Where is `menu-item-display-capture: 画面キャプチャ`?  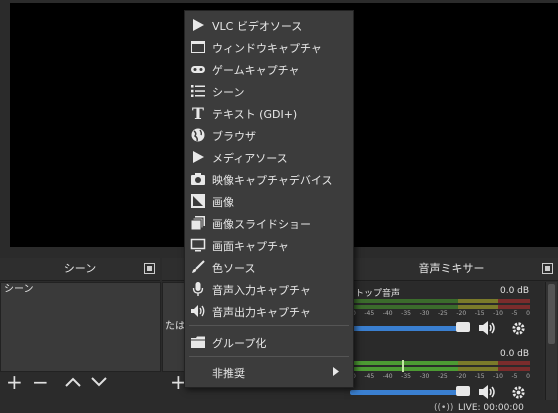 menu-item-display-capture: 画面キャプチャ is located at coordinates (269, 245).